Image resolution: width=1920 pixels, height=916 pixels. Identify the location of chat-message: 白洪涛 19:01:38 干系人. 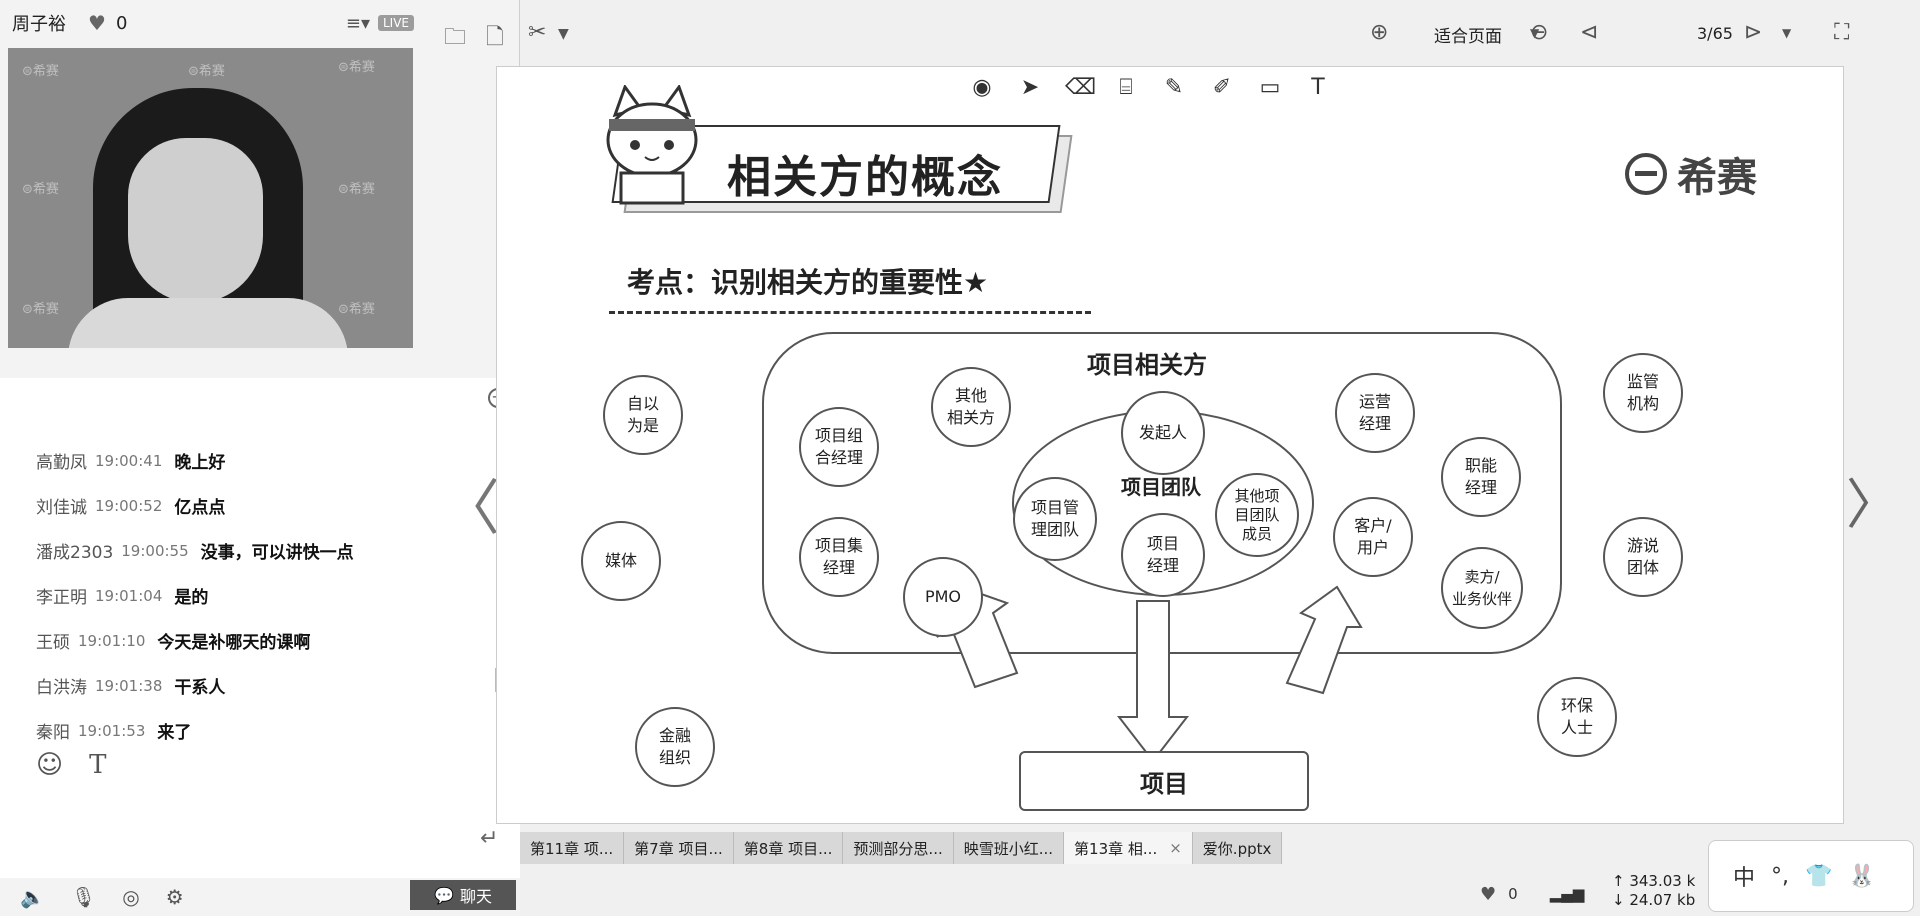
(266, 685).